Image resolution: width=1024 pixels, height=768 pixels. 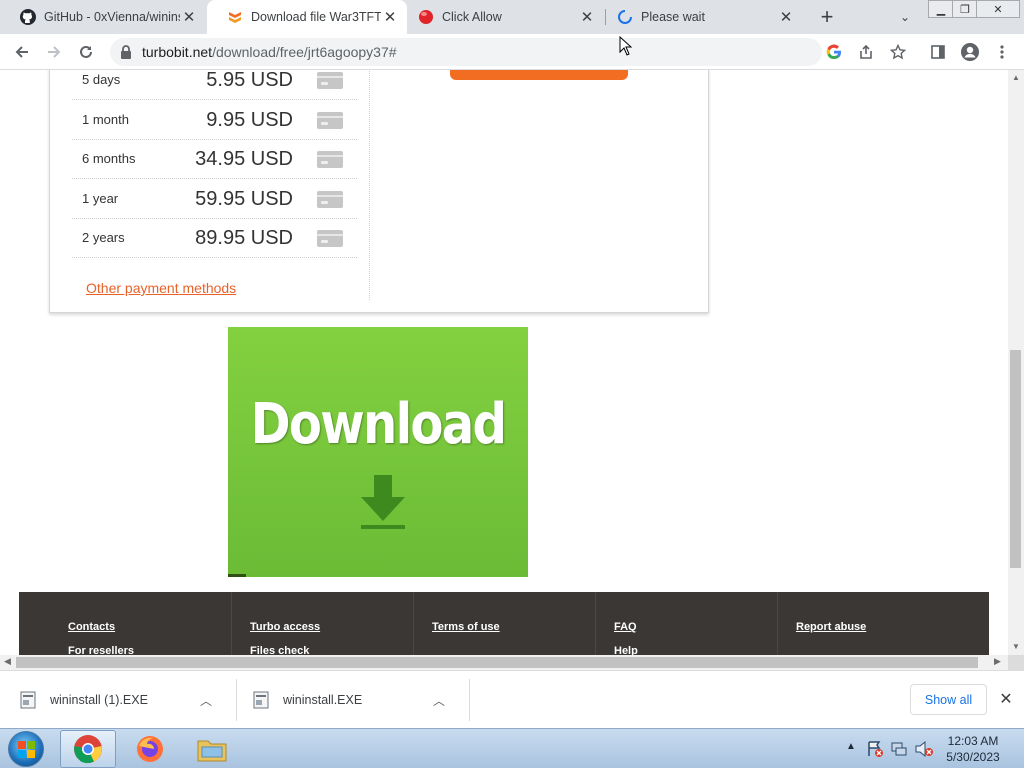 What do you see at coordinates (924, 749) in the screenshot?
I see `volume-muted-icon` at bounding box center [924, 749].